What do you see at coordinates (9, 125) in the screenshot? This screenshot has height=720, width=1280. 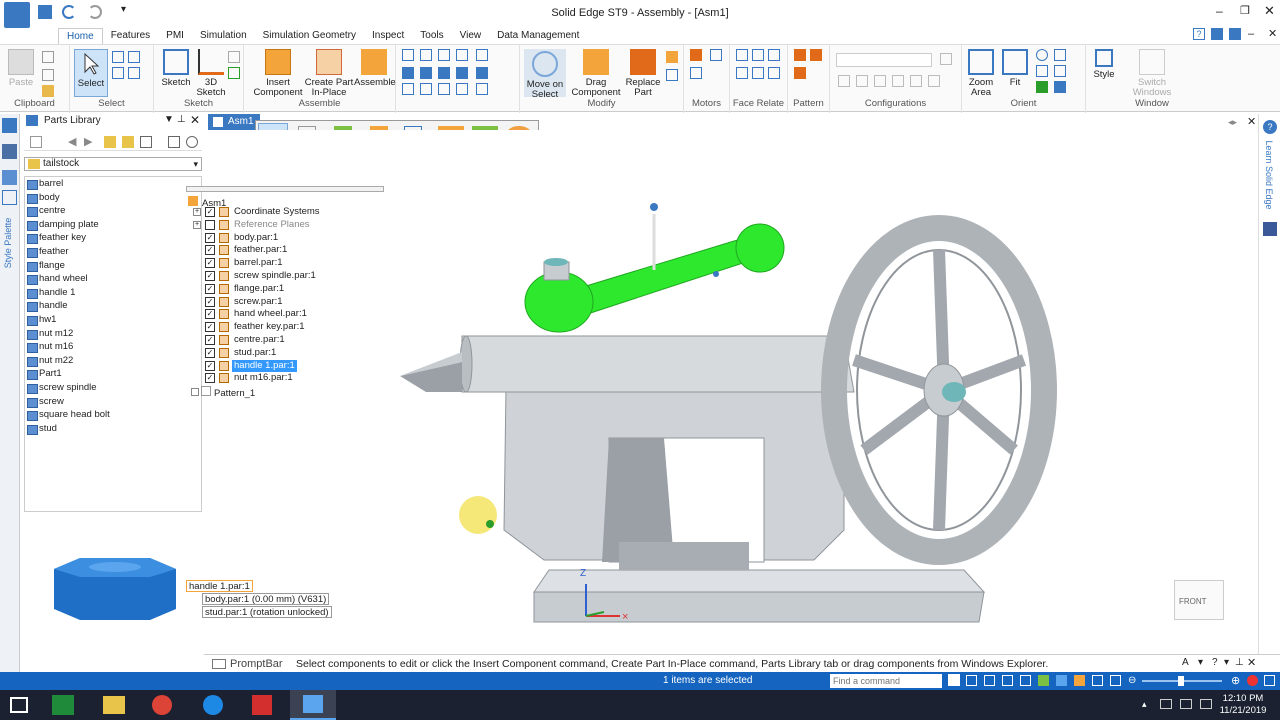 I see `parts-library-tab-icon` at bounding box center [9, 125].